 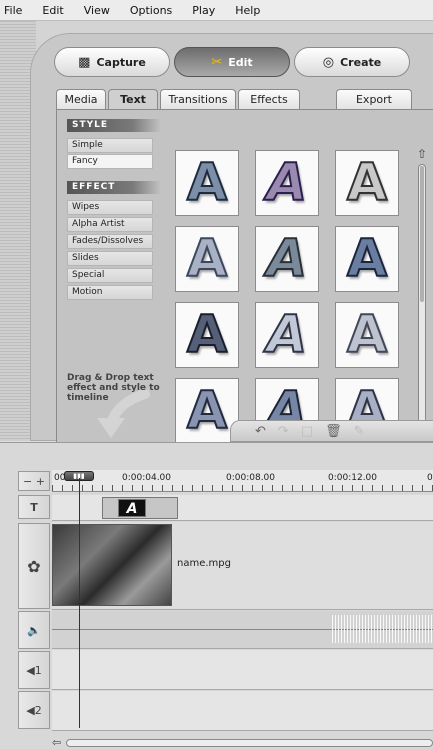 What do you see at coordinates (422, 234) in the screenshot?
I see `scroll-thumb` at bounding box center [422, 234].